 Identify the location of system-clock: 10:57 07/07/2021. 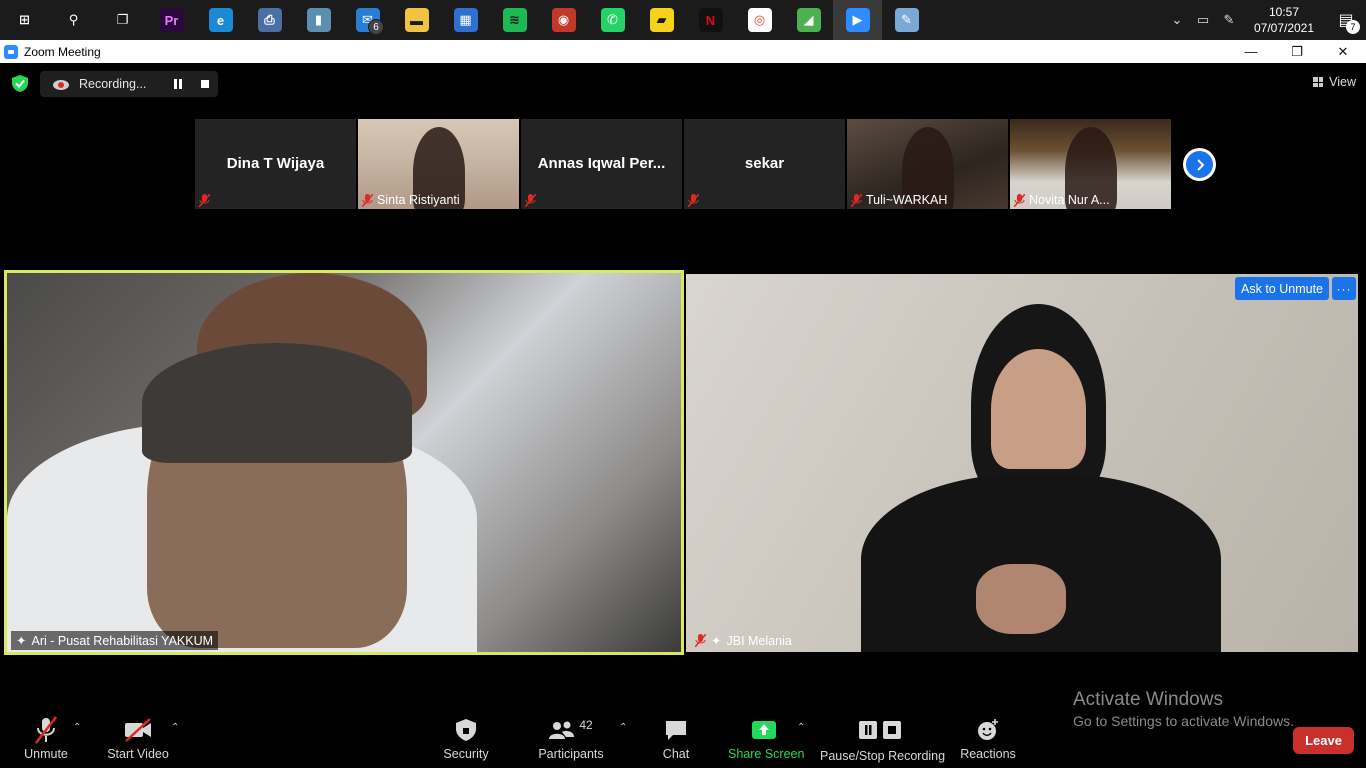
(1284, 20).